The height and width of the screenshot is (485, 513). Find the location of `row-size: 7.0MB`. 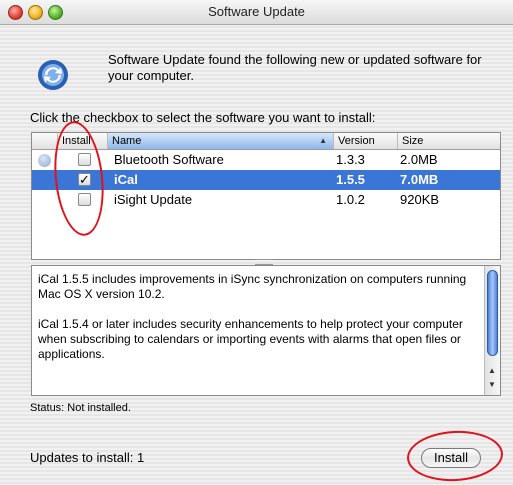

row-size: 7.0MB is located at coordinates (419, 179).